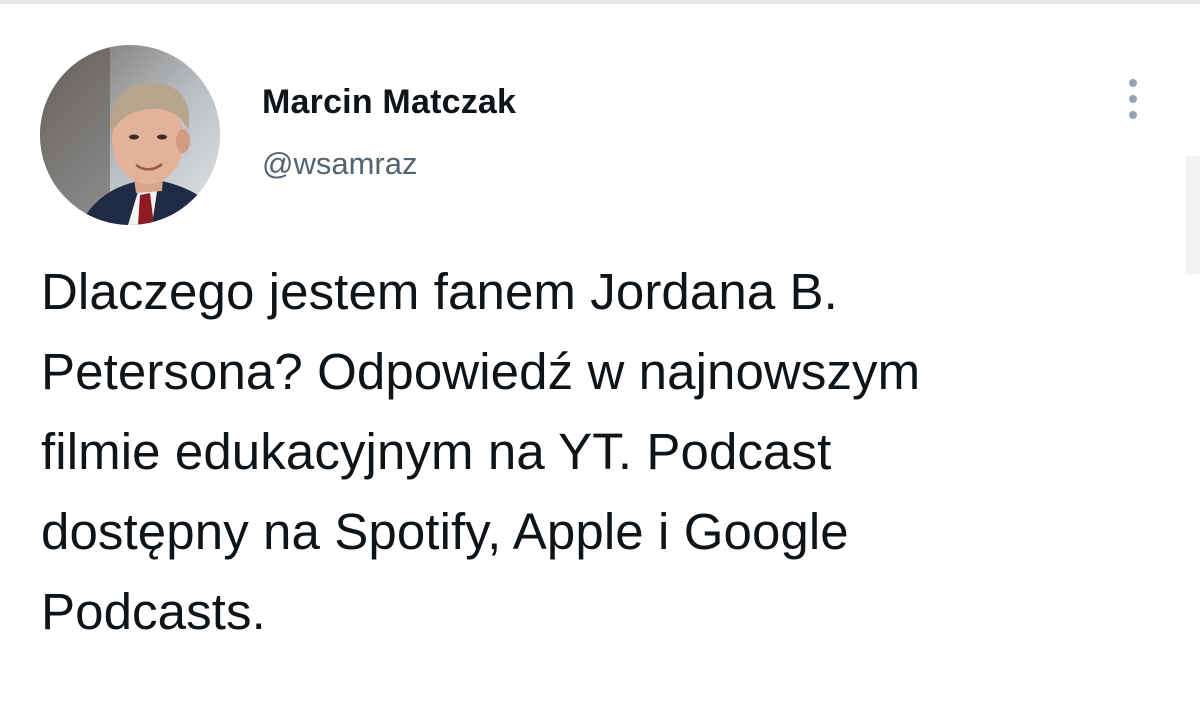 This screenshot has height=701, width=1200. What do you see at coordinates (389, 164) in the screenshot?
I see `author-handle: @wsamraz` at bounding box center [389, 164].